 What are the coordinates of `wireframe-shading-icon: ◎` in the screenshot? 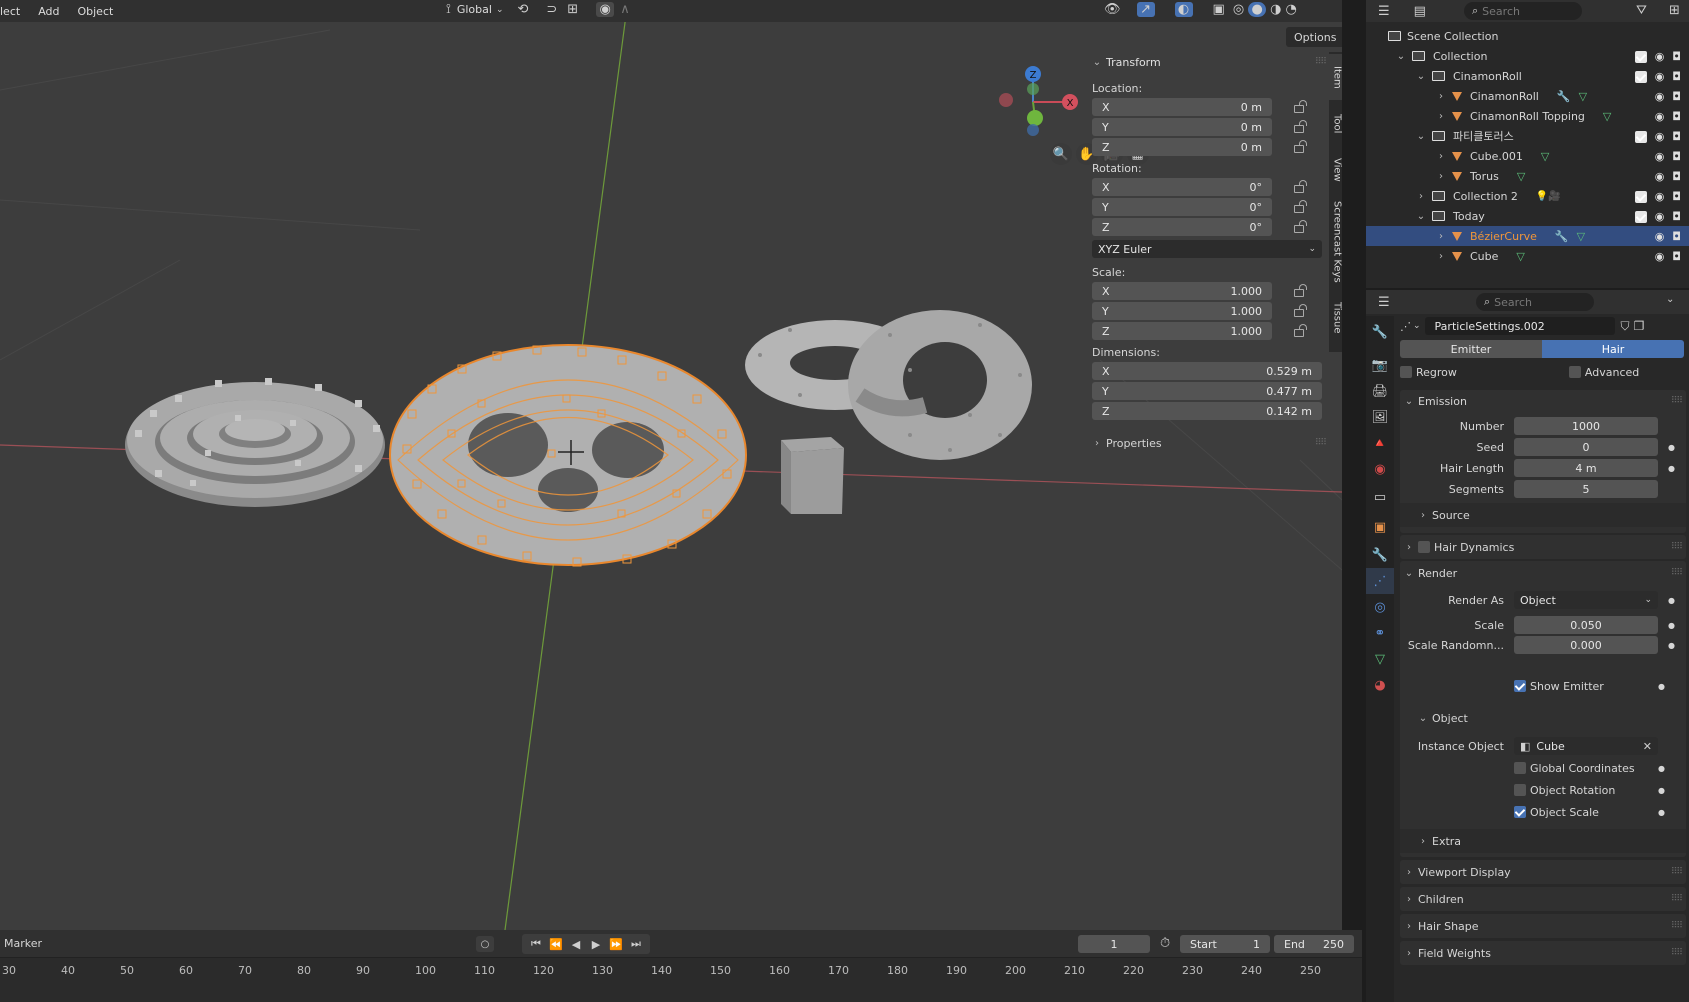 It's located at (1238, 9).